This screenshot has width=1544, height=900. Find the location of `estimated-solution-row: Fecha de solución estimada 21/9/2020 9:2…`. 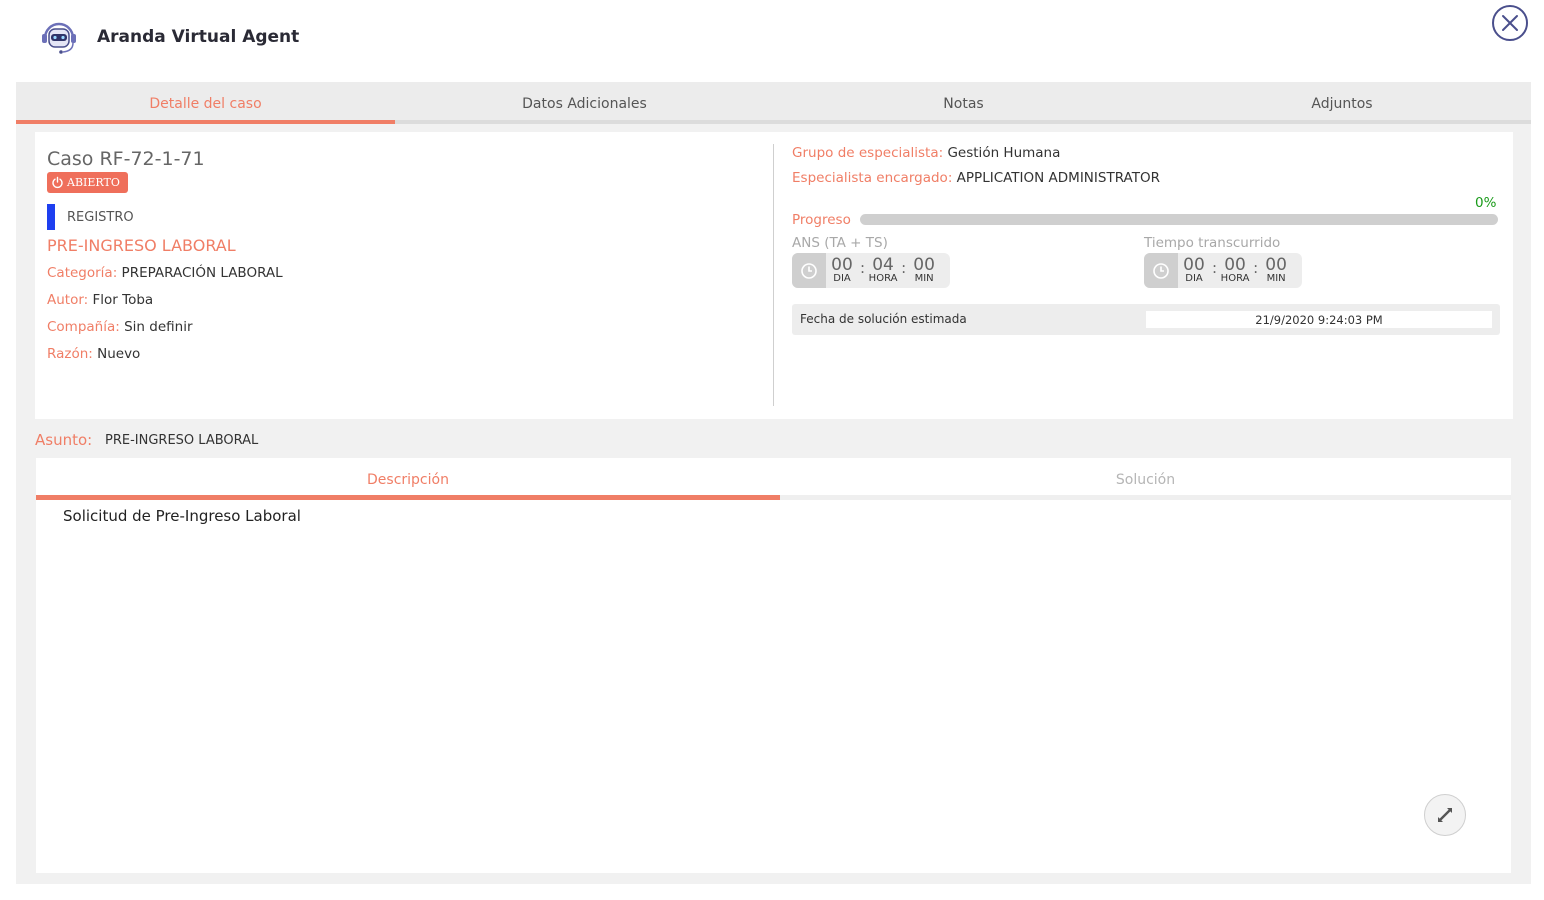

estimated-solution-row: Fecha de solución estimada 21/9/2020 9:2… is located at coordinates (1146, 319).